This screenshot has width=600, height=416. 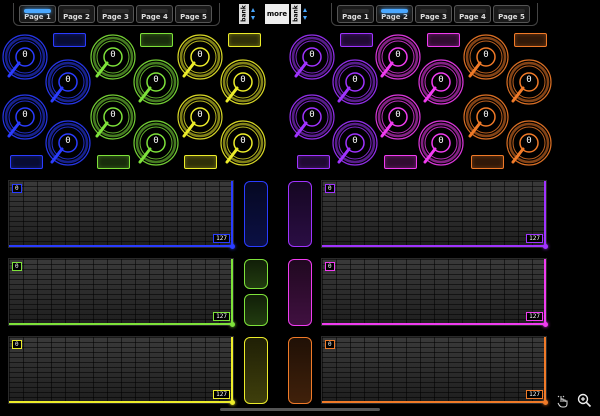 What do you see at coordinates (434, 292) in the screenshot?
I see `right-xy-pad-magenta: 0 127` at bounding box center [434, 292].